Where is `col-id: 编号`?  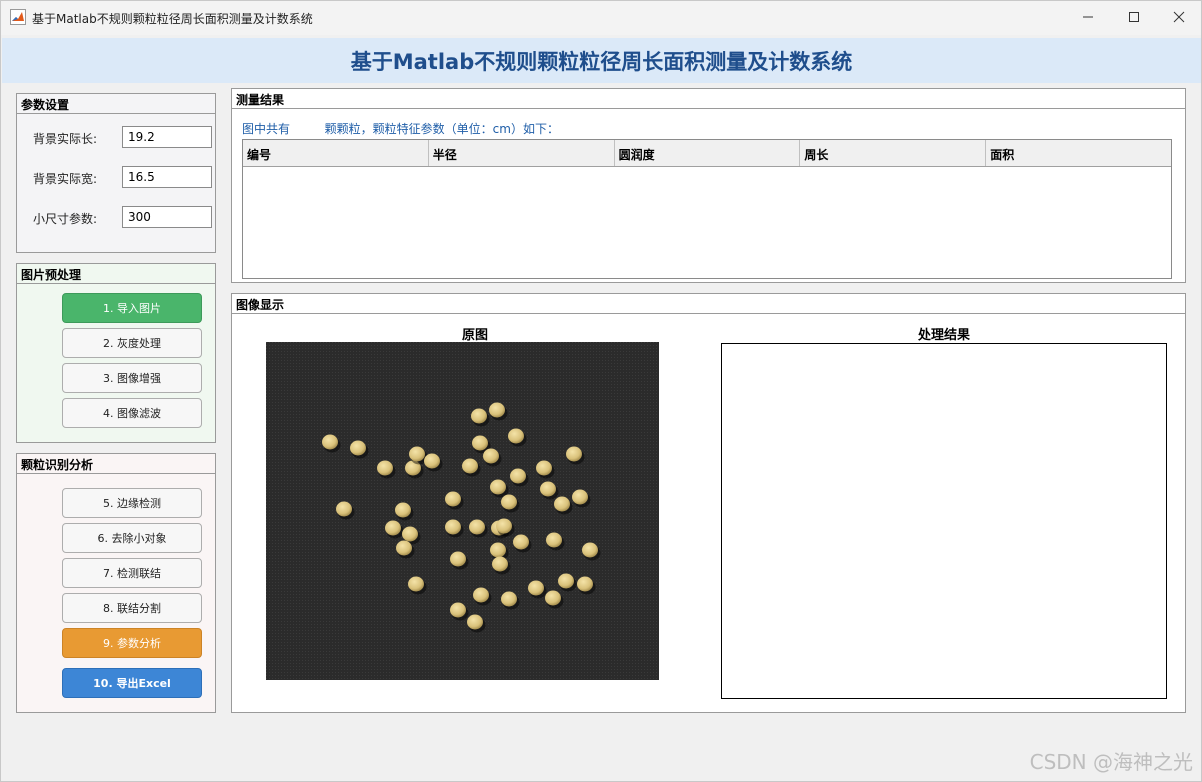
col-id: 编号 is located at coordinates (336, 153).